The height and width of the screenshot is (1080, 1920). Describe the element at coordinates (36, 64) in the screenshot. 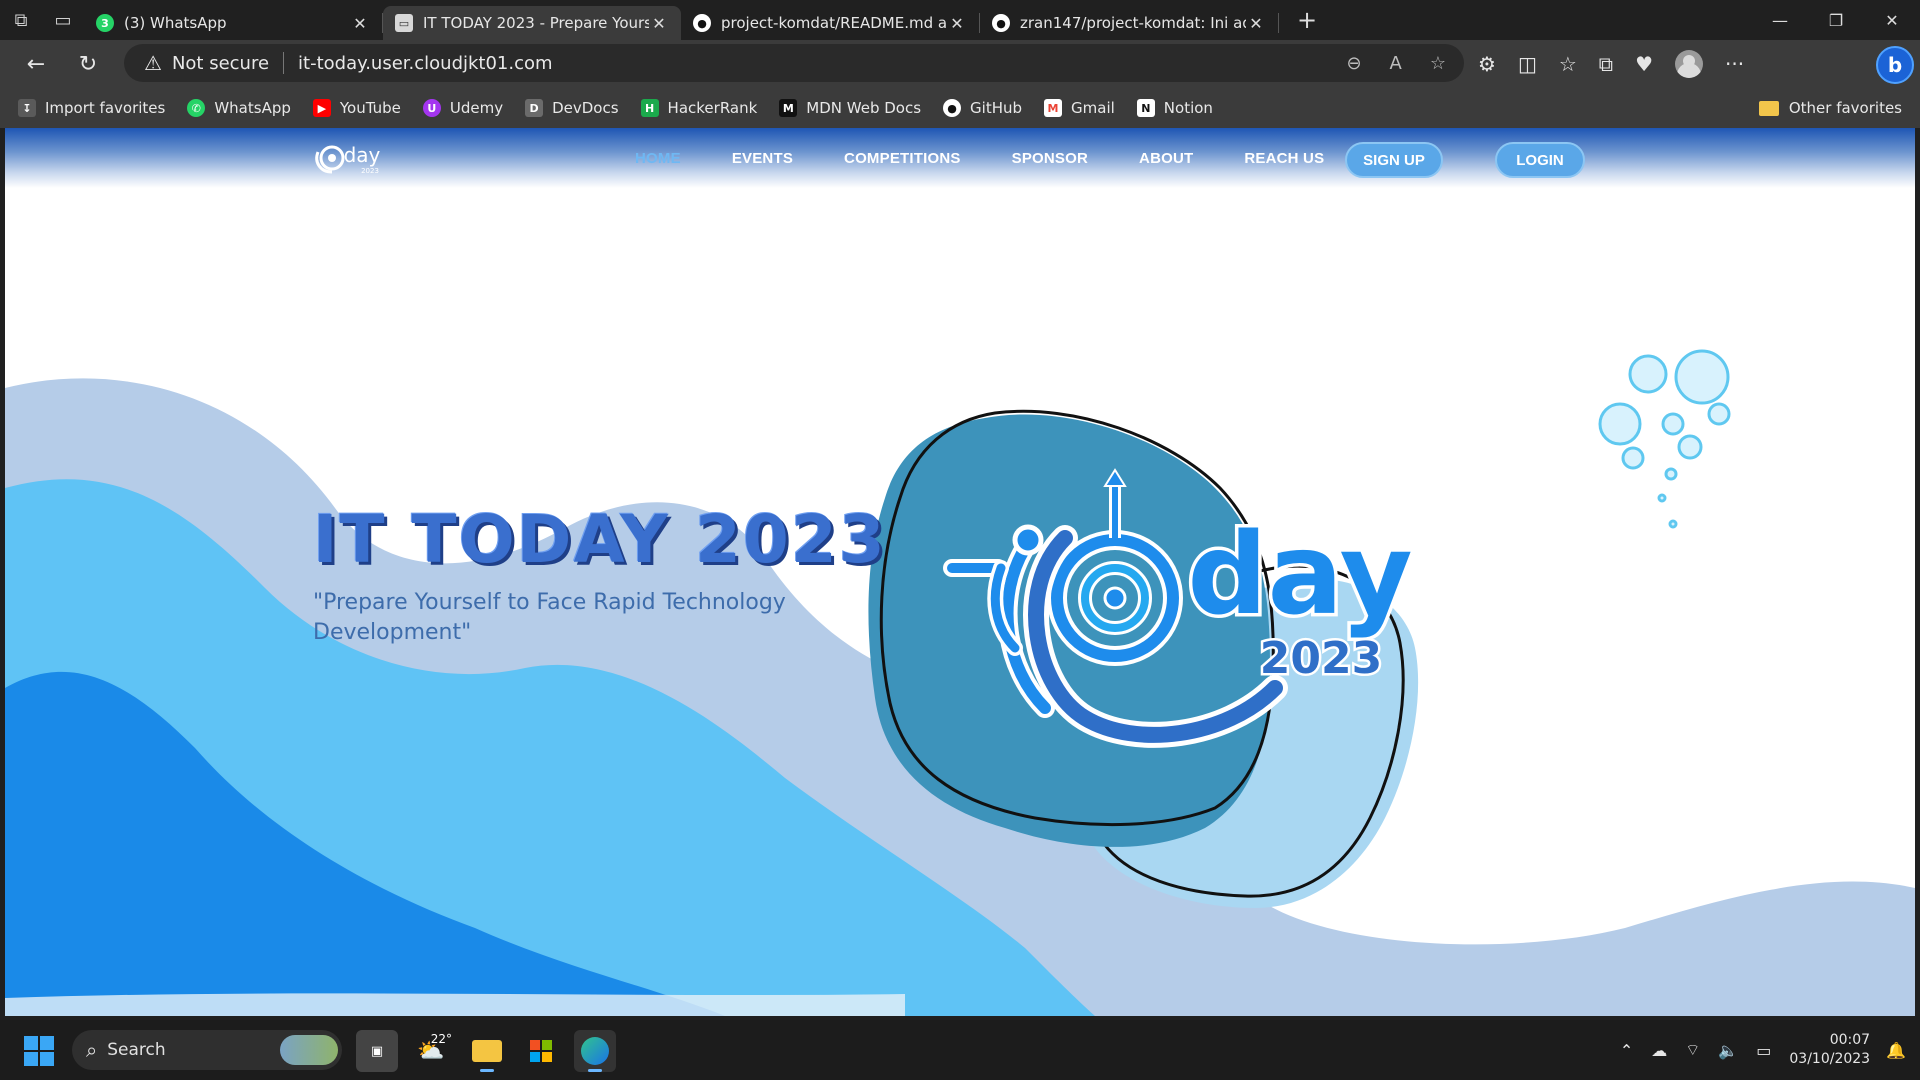

I see `back-icon: ←` at that location.